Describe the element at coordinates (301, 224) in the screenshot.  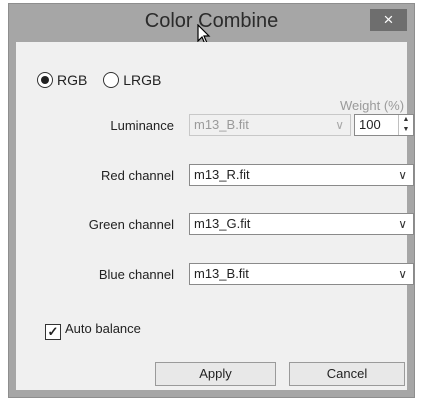
I see `green-channel-select: m13_G.fit ∨` at that location.